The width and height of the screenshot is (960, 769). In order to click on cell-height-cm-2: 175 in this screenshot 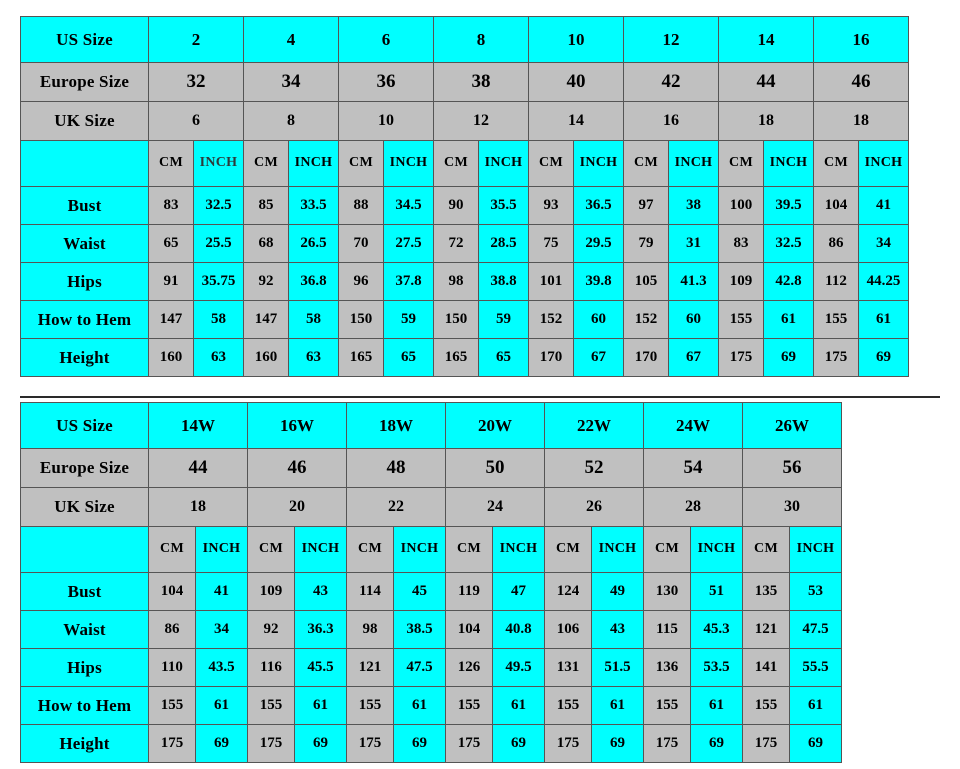, I will do `click(370, 743)`.